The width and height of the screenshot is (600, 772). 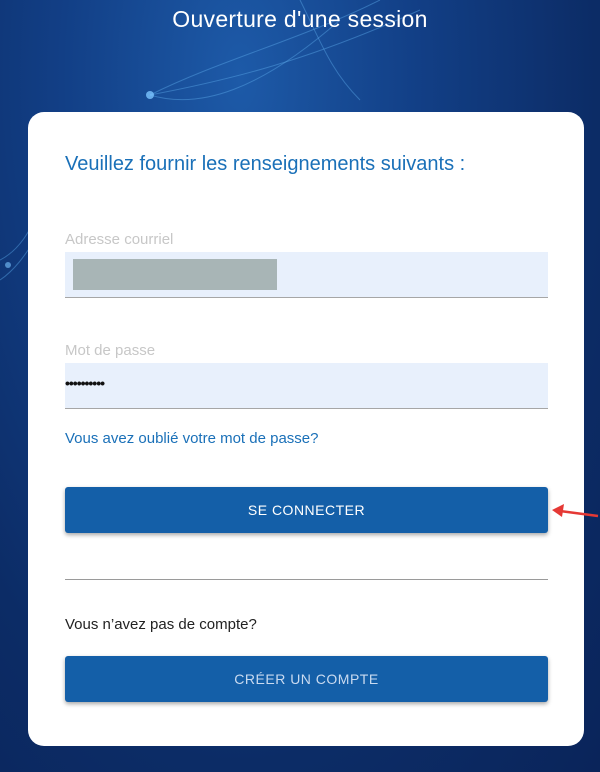 What do you see at coordinates (306, 275) in the screenshot?
I see `email-field` at bounding box center [306, 275].